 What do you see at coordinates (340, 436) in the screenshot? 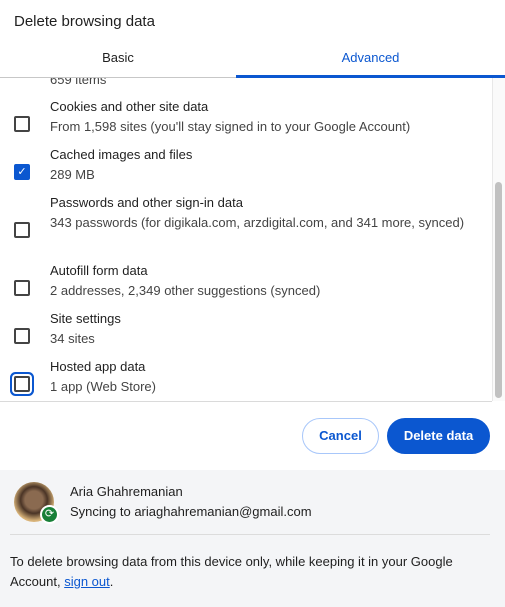
I see `cancel-button: Cancel` at bounding box center [340, 436].